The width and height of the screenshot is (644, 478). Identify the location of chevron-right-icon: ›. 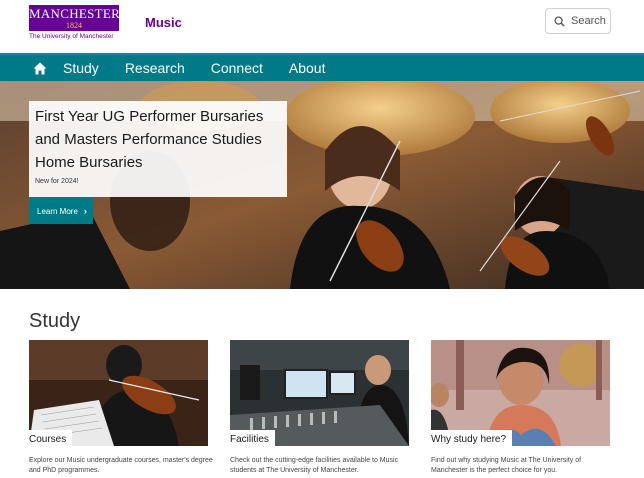
(85, 211).